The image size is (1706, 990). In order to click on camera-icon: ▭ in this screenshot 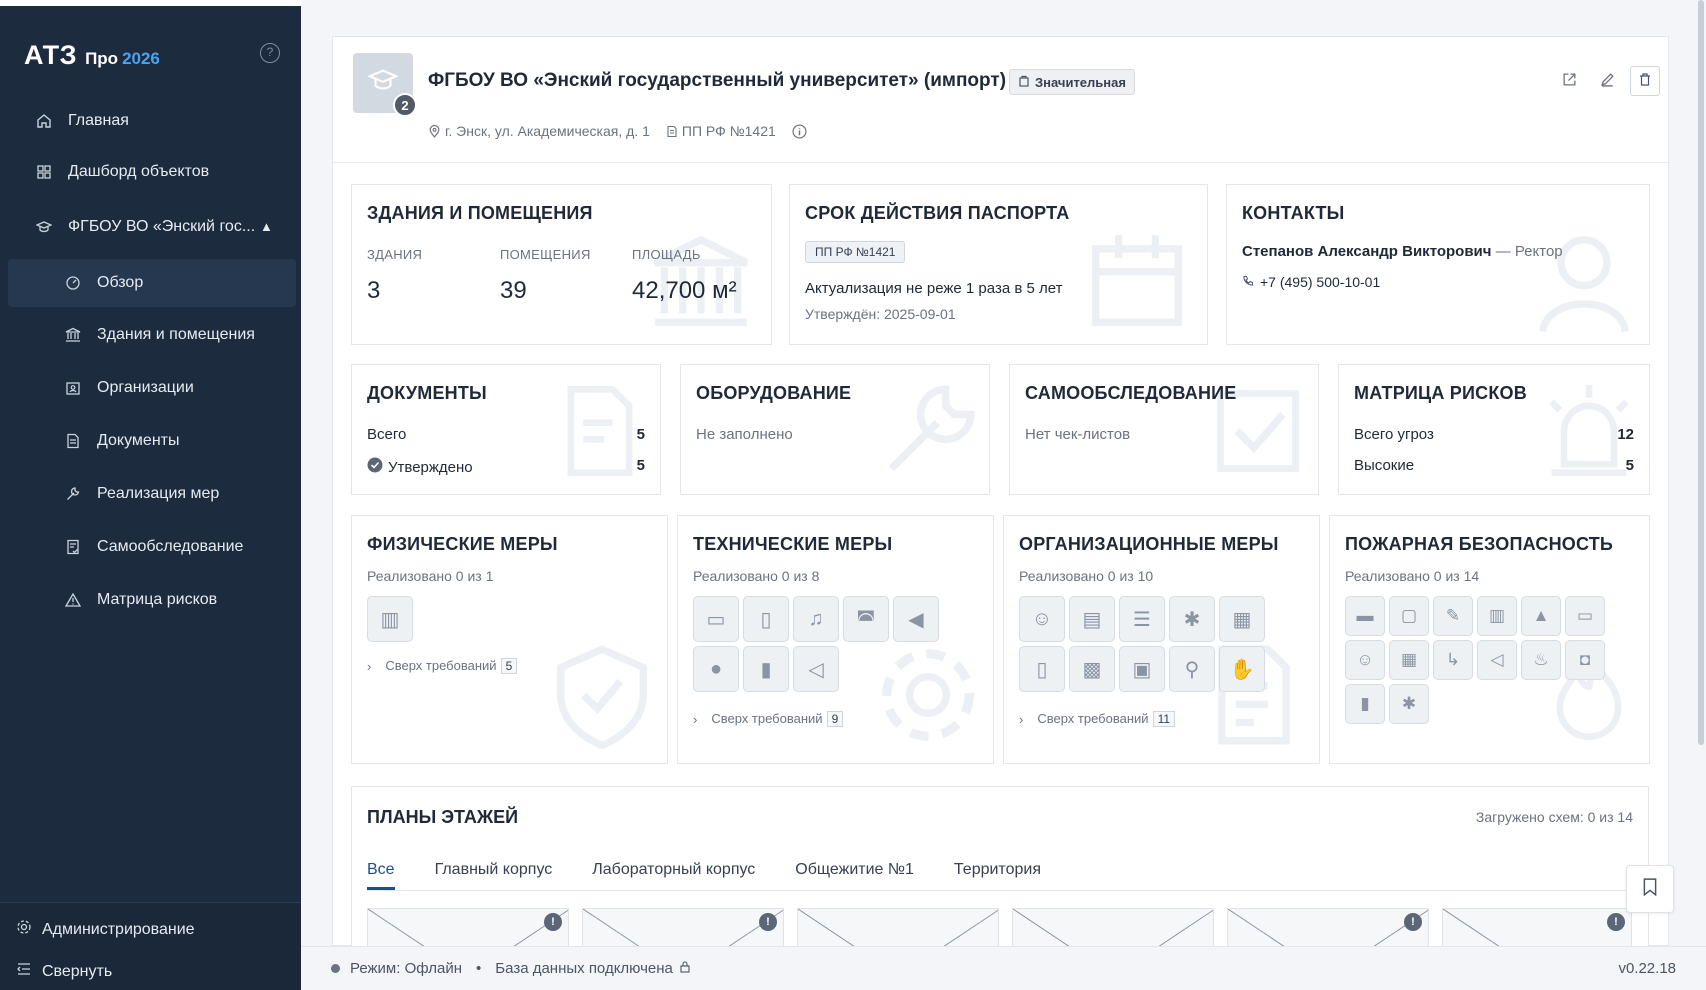, I will do `click(716, 619)`.